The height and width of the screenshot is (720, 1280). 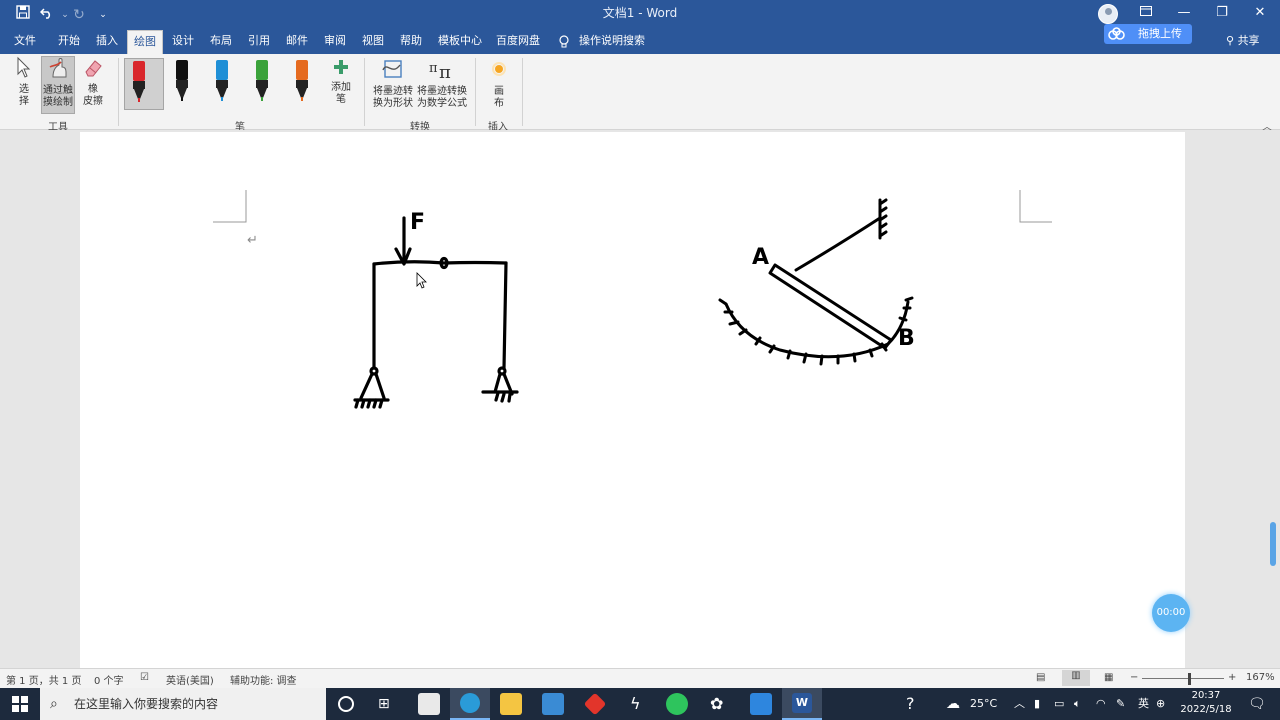 I want to click on notification-icon: 🗨︎, so click(x=1257, y=704).